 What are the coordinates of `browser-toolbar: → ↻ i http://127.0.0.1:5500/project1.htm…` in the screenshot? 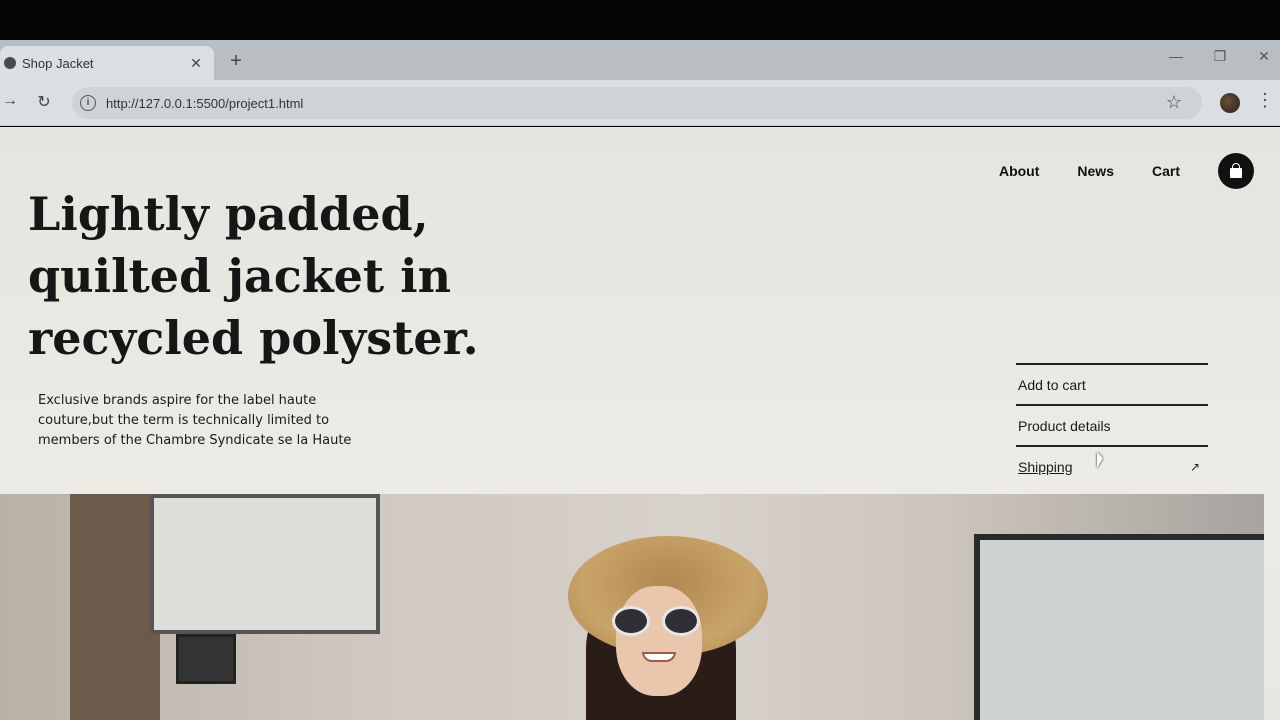 It's located at (640, 103).